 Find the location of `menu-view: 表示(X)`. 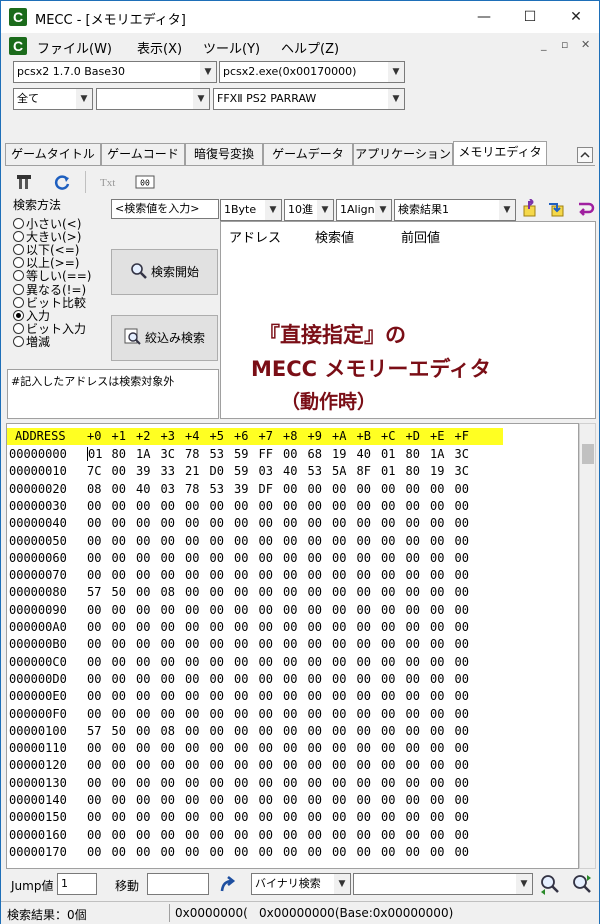

menu-view: 表示(X) is located at coordinates (159, 47).